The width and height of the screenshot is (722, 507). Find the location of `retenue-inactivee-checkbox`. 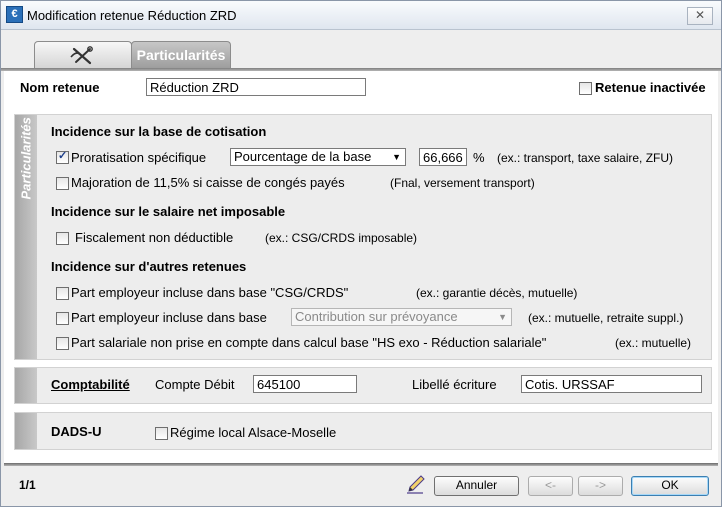

retenue-inactivee-checkbox is located at coordinates (585, 88).